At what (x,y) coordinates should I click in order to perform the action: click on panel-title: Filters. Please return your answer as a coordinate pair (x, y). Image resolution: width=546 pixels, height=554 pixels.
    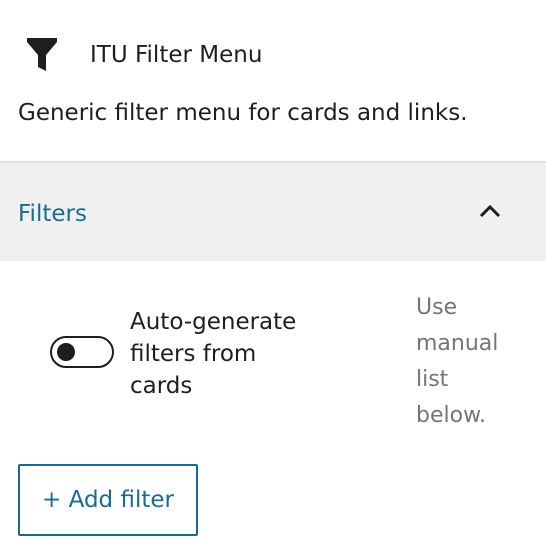
    Looking at the image, I should click on (52, 214).